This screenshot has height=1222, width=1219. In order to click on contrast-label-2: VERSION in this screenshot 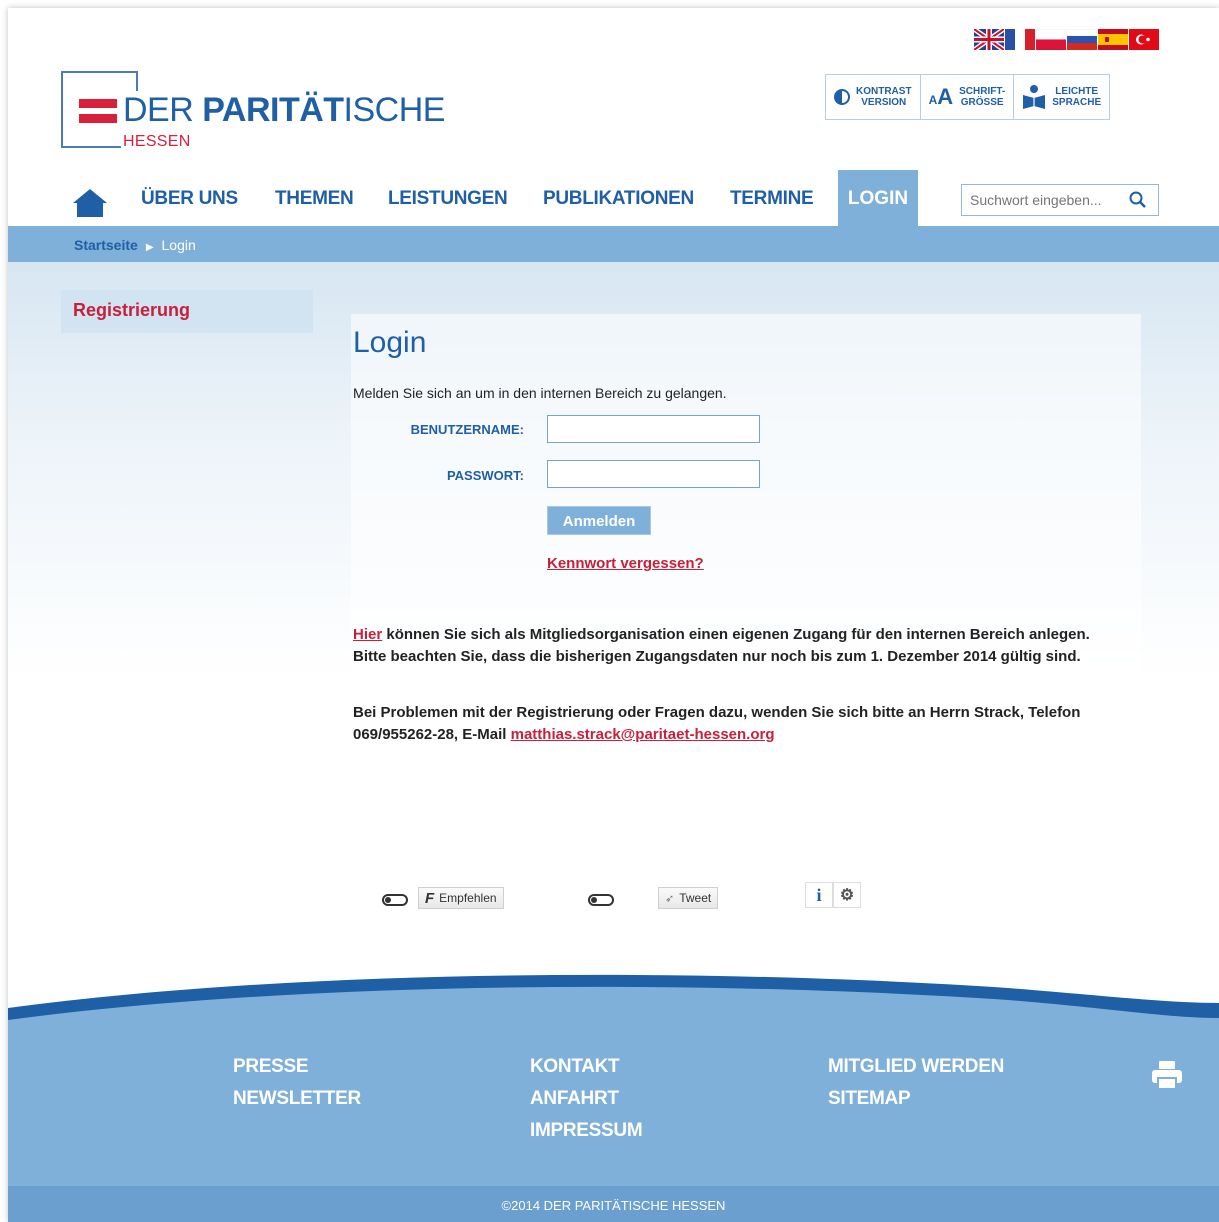, I will do `click(884, 102)`.